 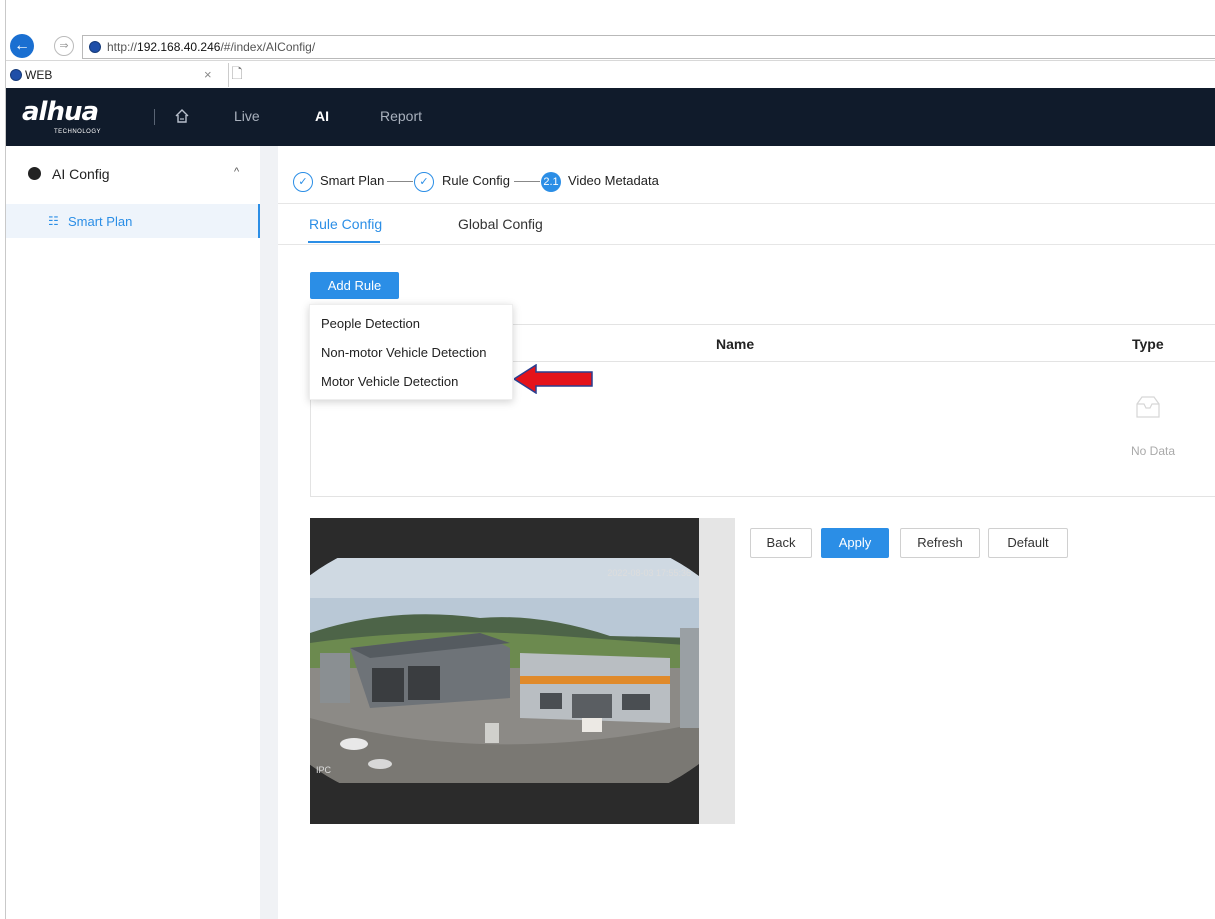 What do you see at coordinates (389, 381) in the screenshot?
I see `menu-item-motor-vehicle-detection: Motor Vehicle Detection` at bounding box center [389, 381].